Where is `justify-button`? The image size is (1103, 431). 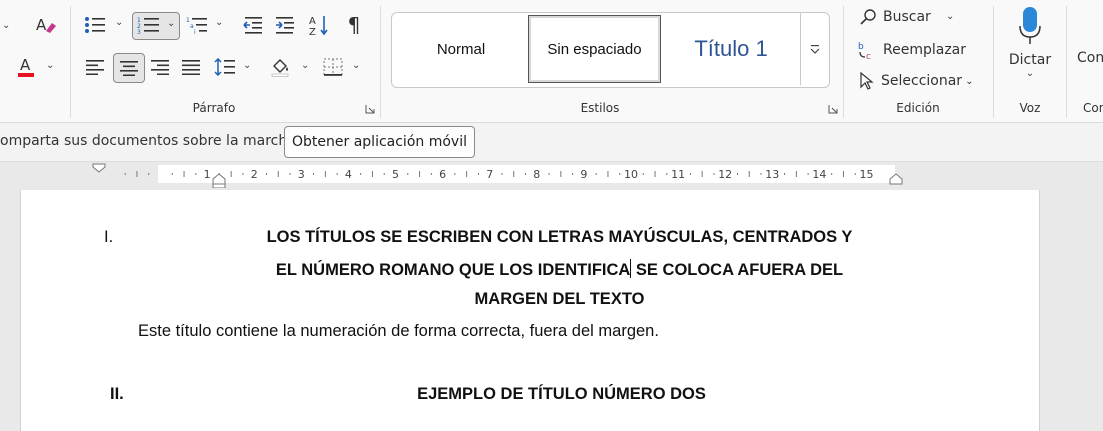 justify-button is located at coordinates (191, 67).